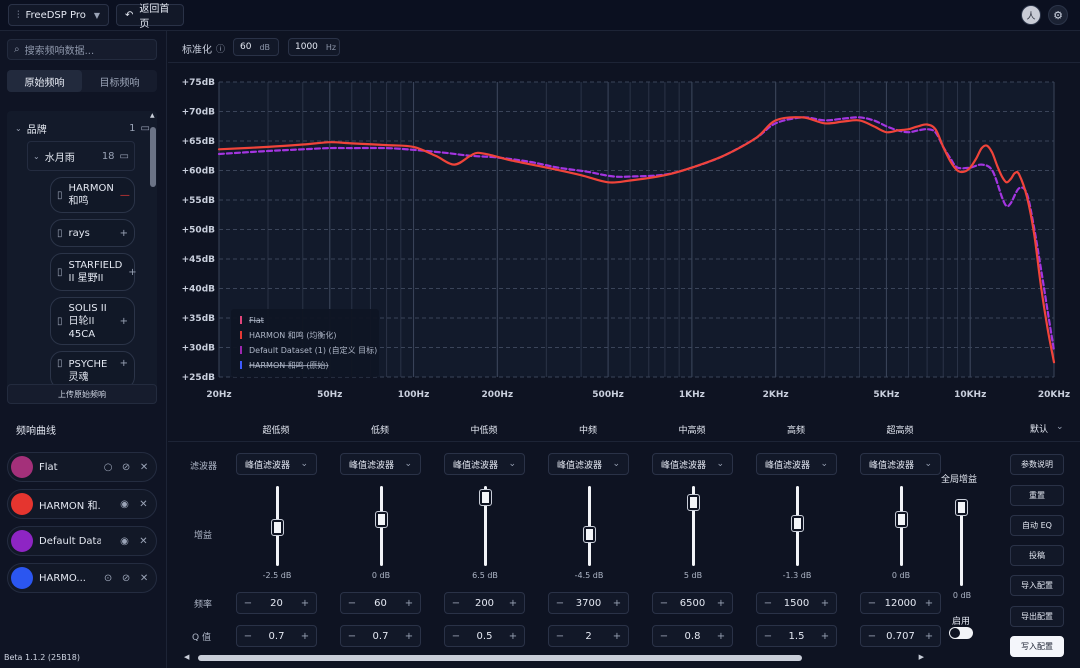 The image size is (1080, 668). What do you see at coordinates (1037, 495) in the screenshot?
I see `reset-button: 重置` at bounding box center [1037, 495].